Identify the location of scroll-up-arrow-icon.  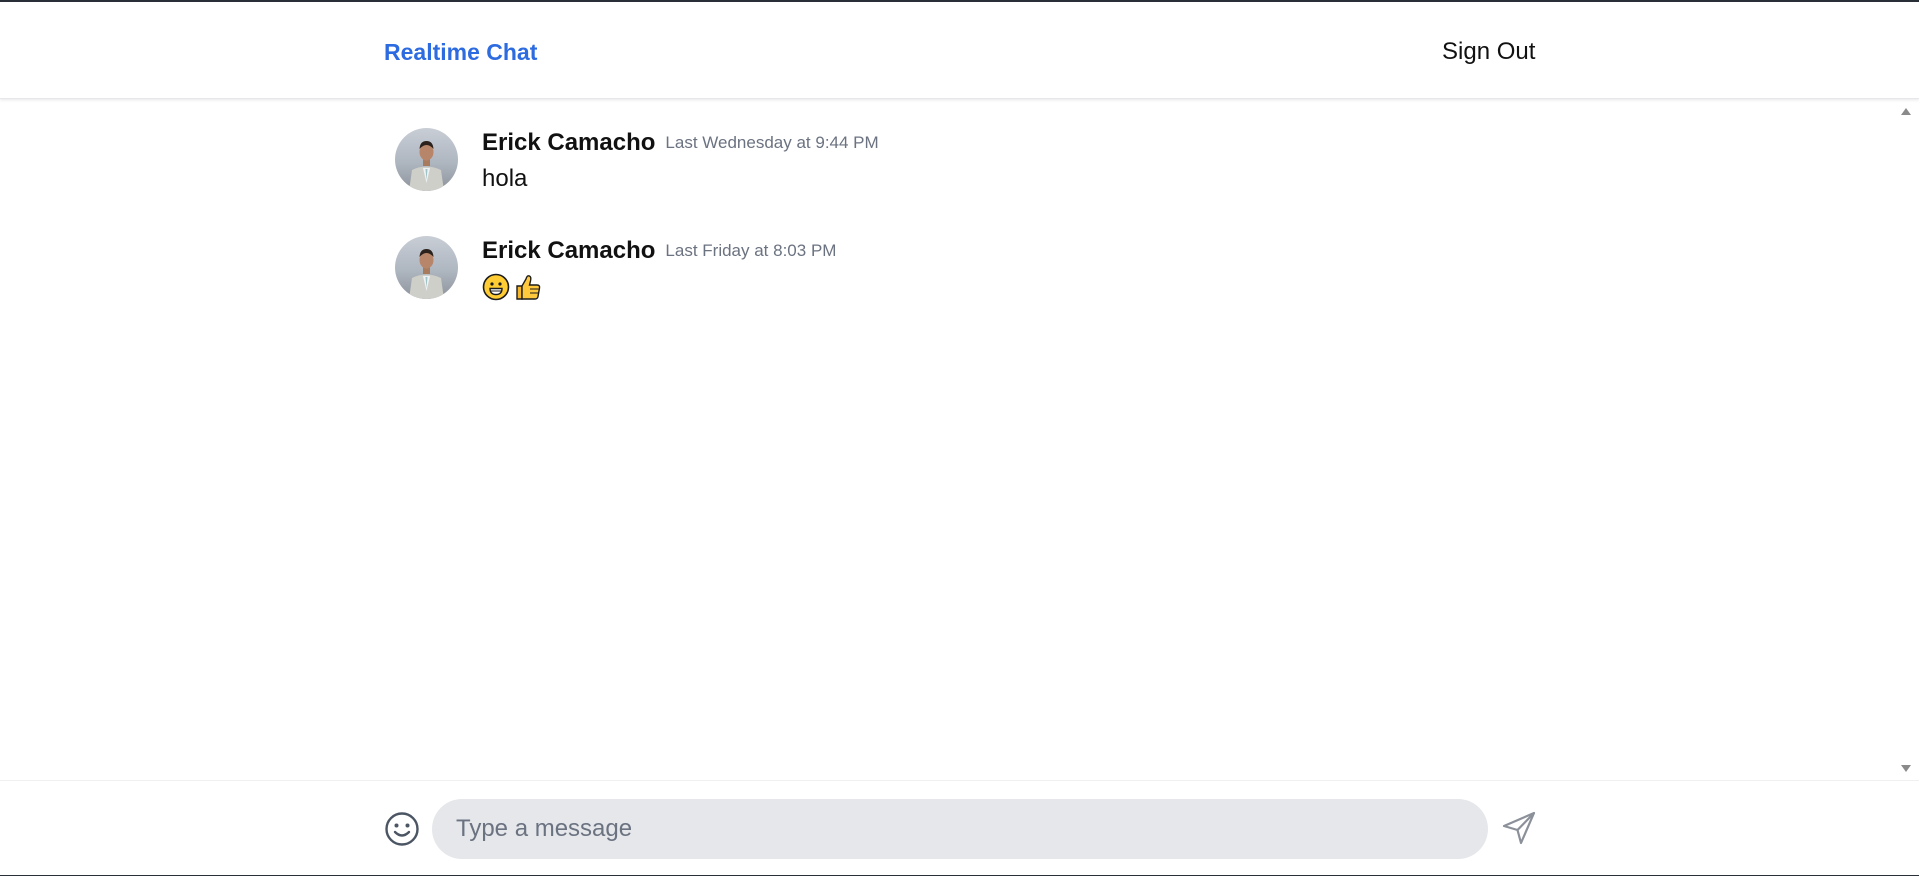
(1906, 111).